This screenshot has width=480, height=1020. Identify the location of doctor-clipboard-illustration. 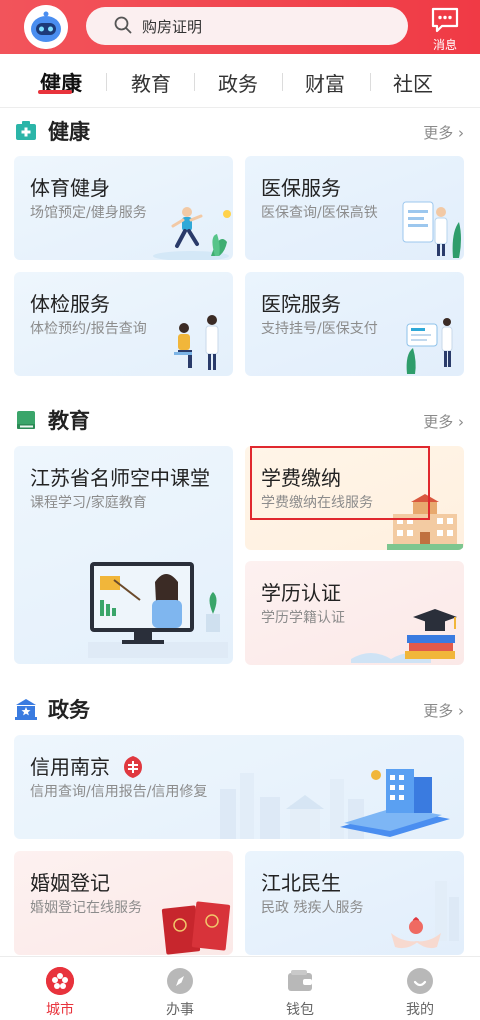
(431, 229).